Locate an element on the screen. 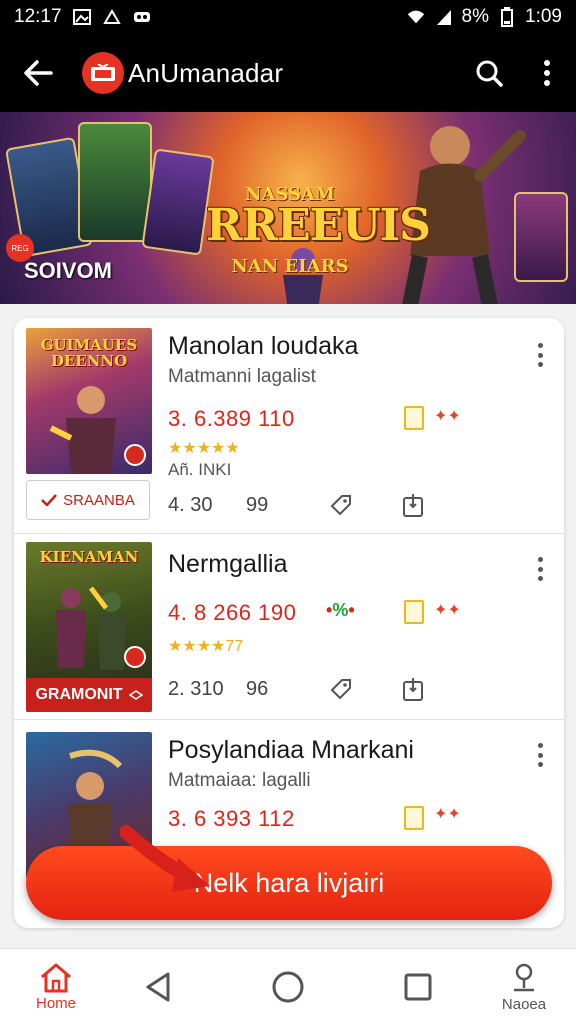  nav-home: Home is located at coordinates (56, 986).